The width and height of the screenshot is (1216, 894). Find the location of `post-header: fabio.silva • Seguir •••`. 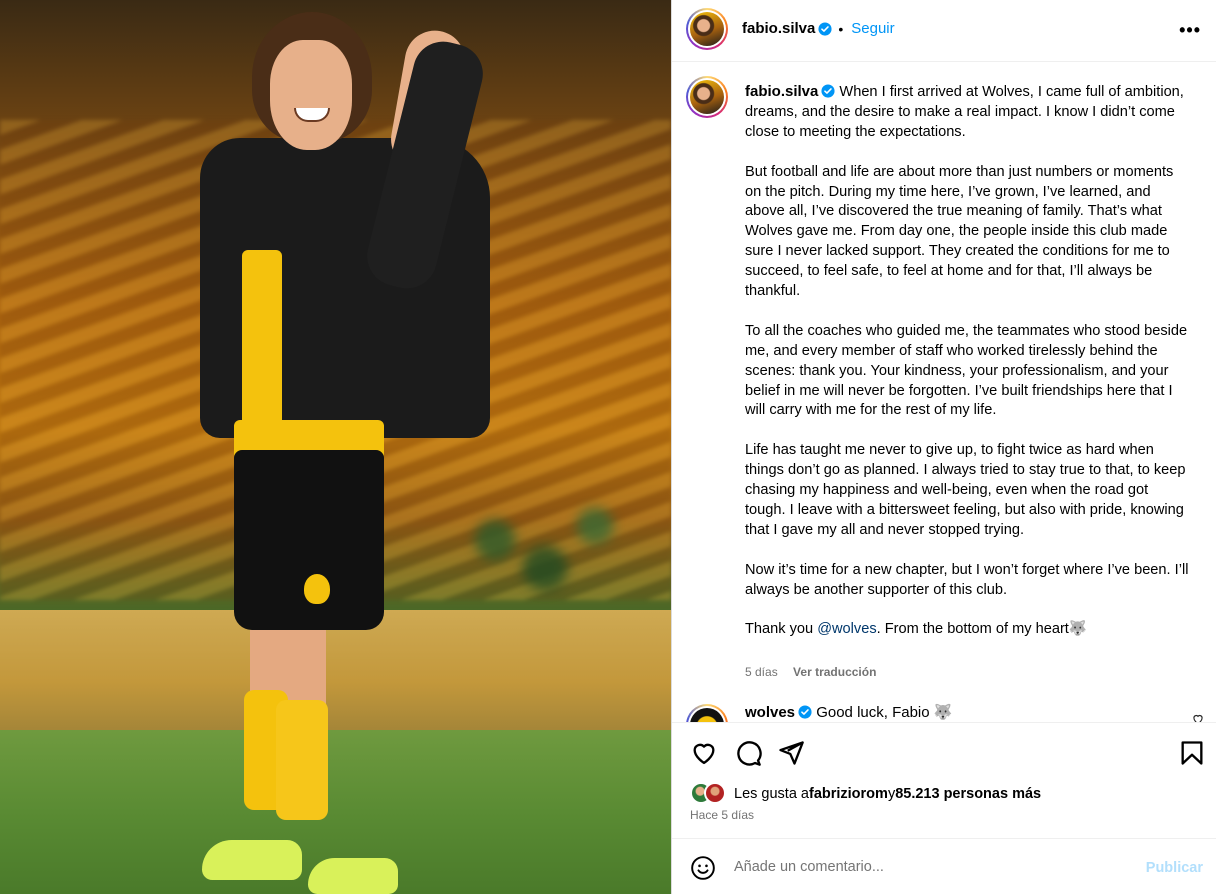

post-header: fabio.silva • Seguir ••• is located at coordinates (944, 31).